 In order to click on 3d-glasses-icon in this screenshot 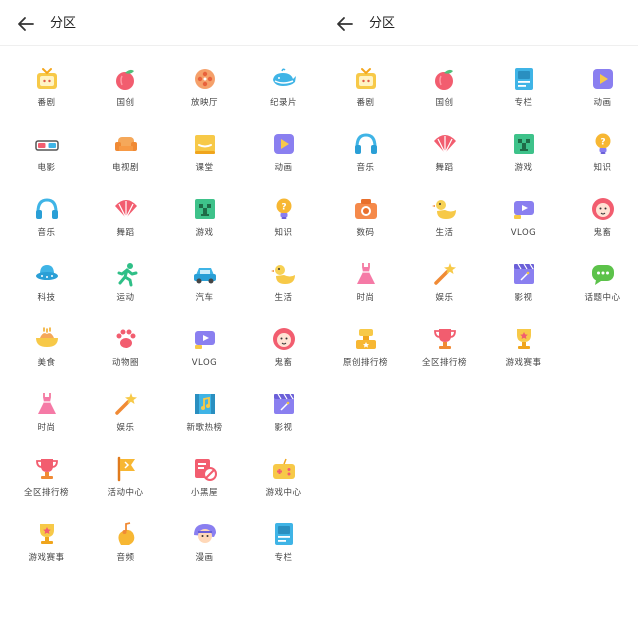, I will do `click(47, 145)`.